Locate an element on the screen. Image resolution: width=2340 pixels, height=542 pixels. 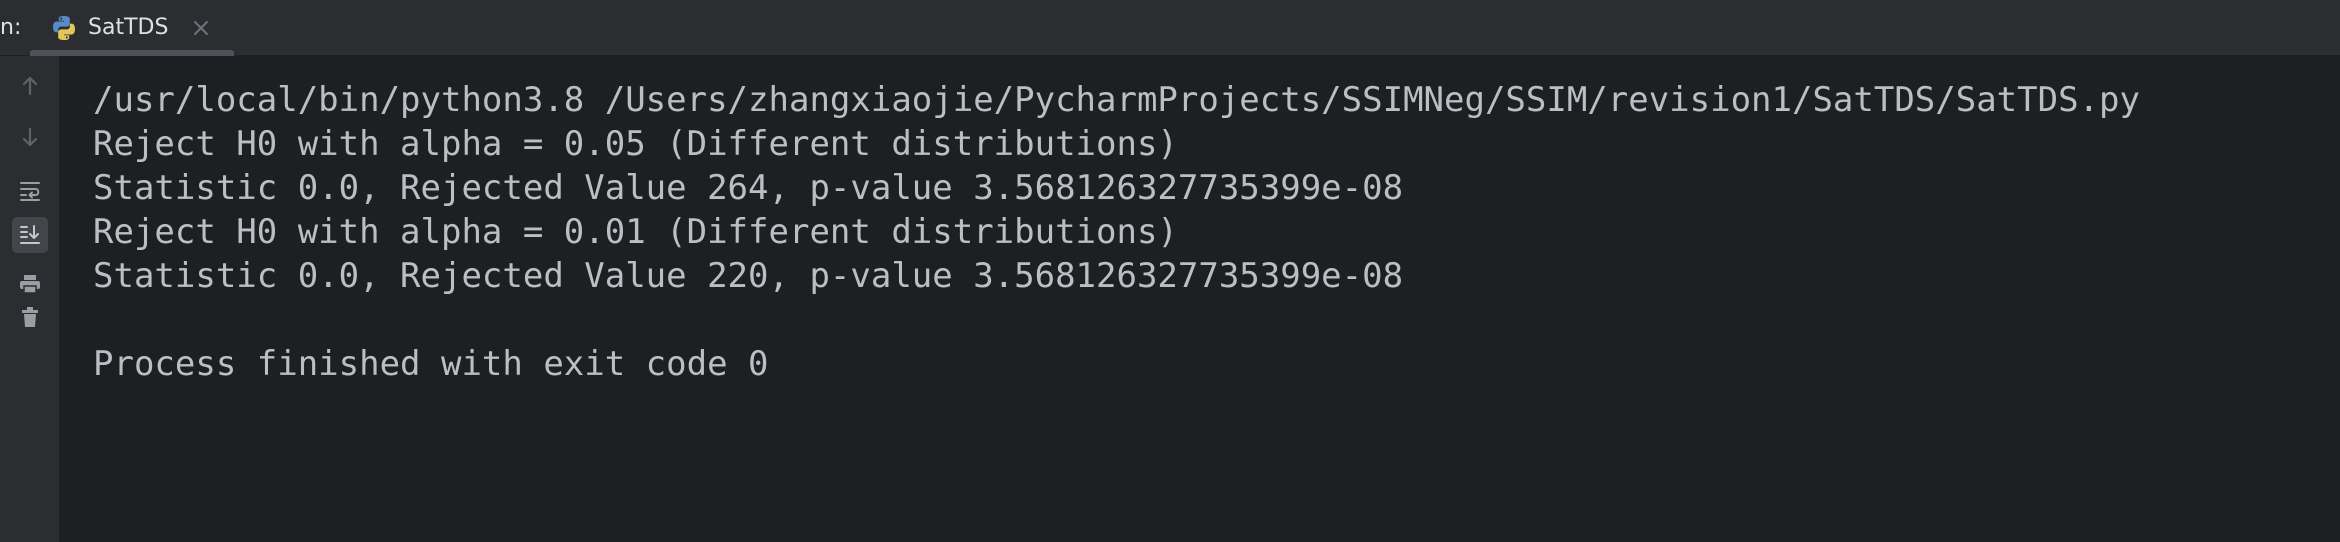
down-arrow-icon is located at coordinates (30, 137).